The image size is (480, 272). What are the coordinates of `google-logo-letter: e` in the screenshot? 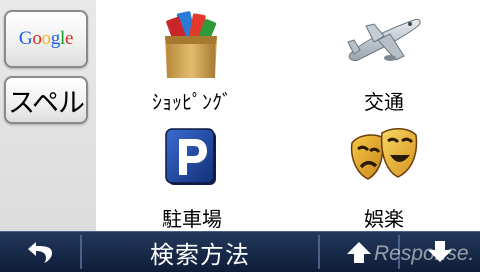 It's located at (69, 38).